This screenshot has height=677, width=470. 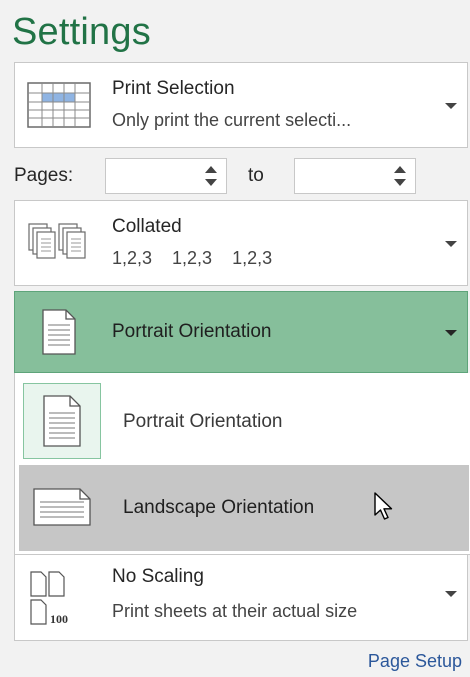 I want to click on print-what-title: Print Selection, so click(x=173, y=88).